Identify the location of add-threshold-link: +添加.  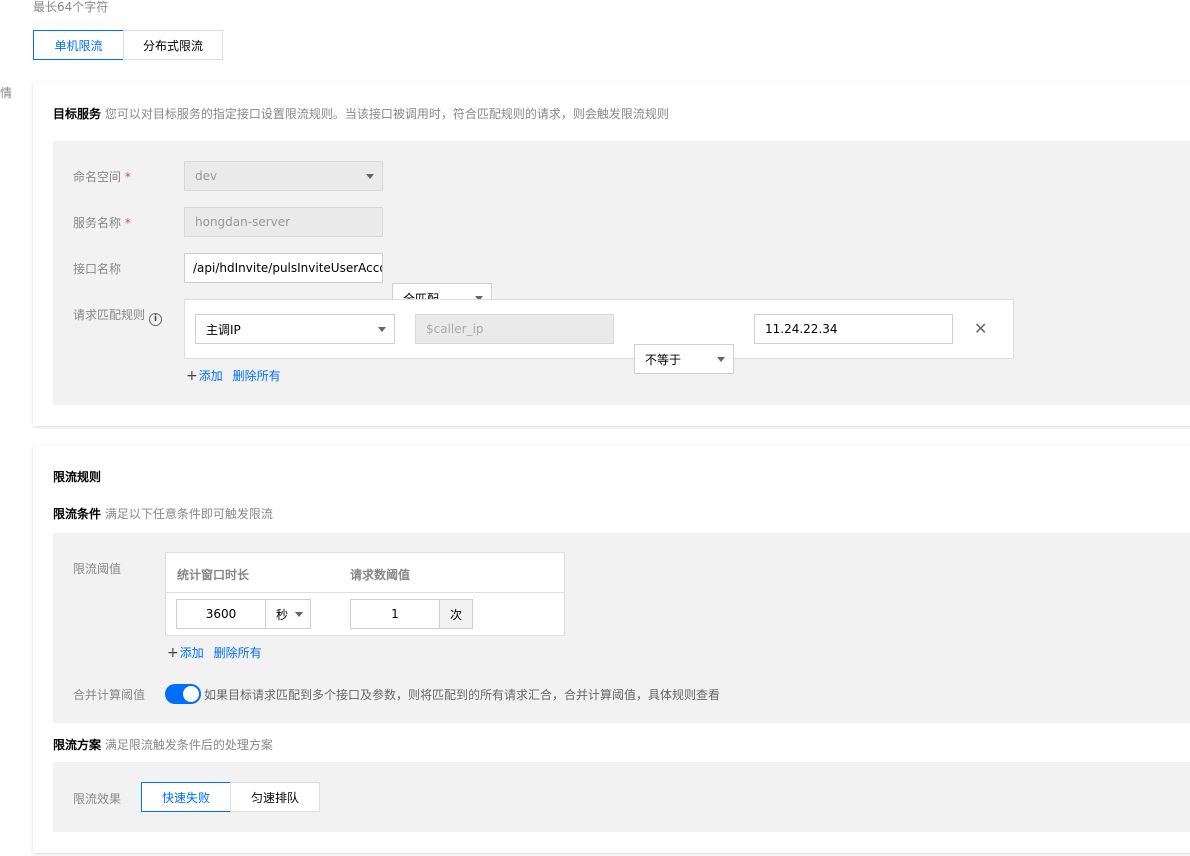
(185, 653).